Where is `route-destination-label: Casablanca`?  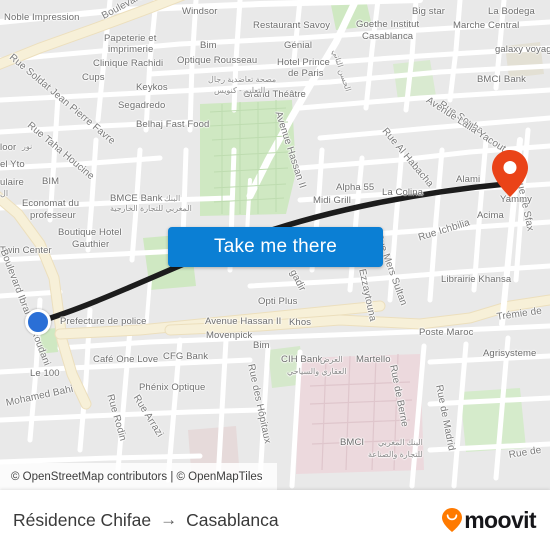
route-destination-label: Casablanca is located at coordinates (232, 519).